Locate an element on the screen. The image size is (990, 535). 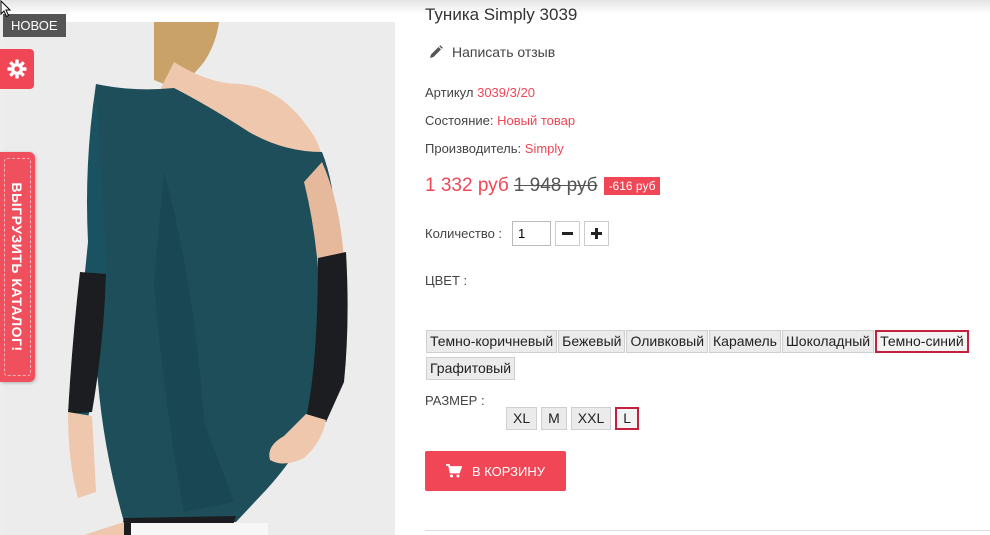
catalog-tab-label: ВЫГРУЗИТЬ КАТАЛОГ! is located at coordinates (17, 267).